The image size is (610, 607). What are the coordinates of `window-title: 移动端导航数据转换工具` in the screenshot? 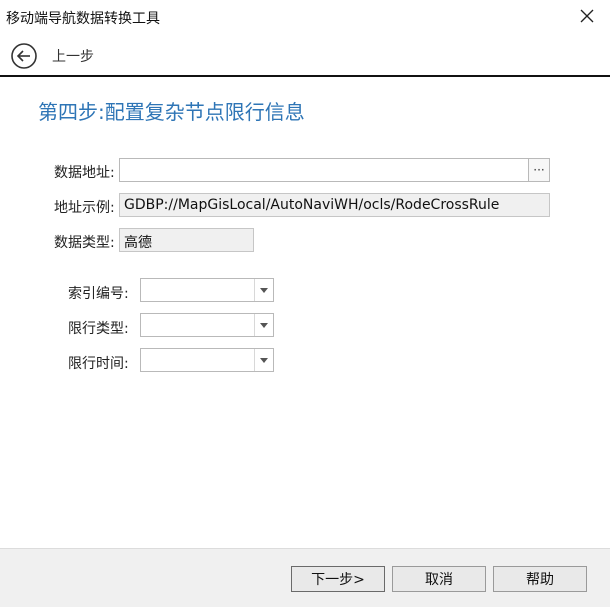 It's located at (83, 19).